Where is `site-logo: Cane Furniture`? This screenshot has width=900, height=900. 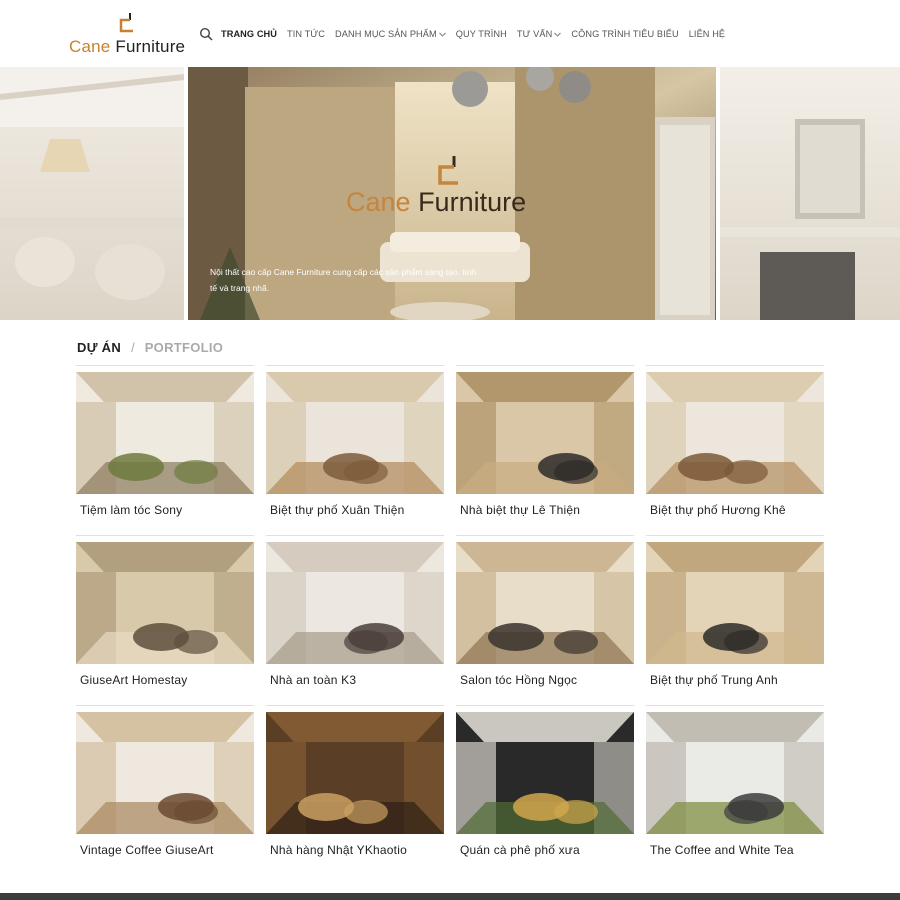 site-logo: Cane Furniture is located at coordinates (127, 35).